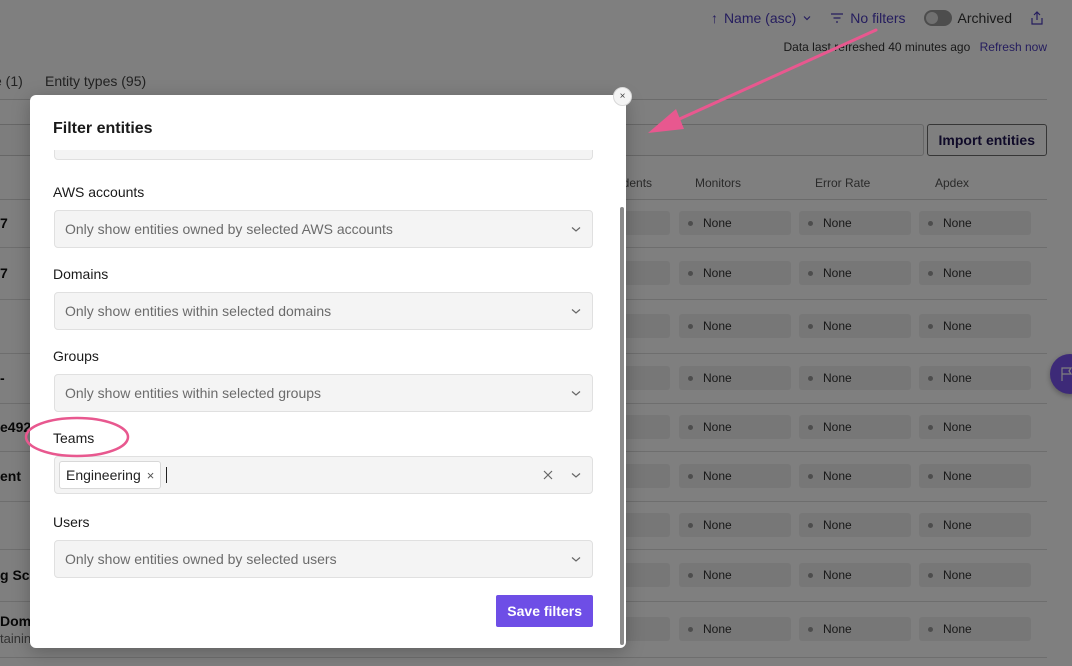 The height and width of the screenshot is (666, 1072). I want to click on groups-label: Groups, so click(76, 356).